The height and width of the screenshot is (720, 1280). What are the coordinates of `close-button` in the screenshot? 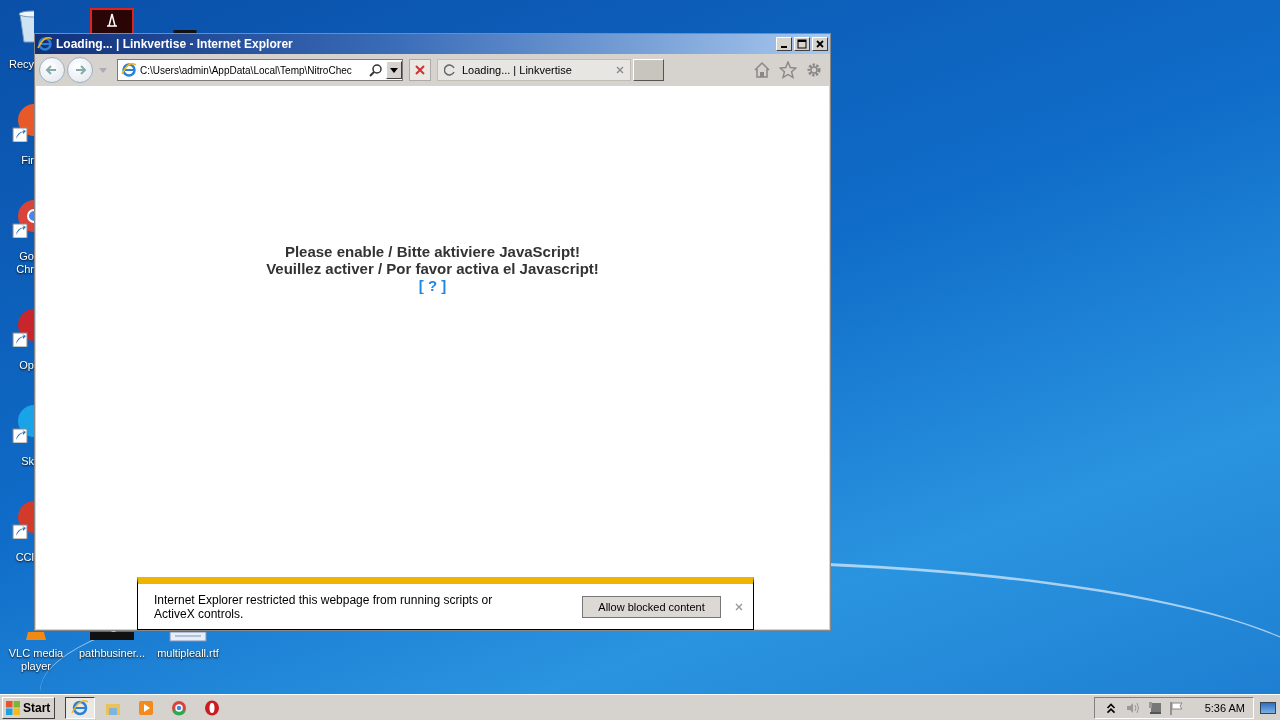 It's located at (820, 44).